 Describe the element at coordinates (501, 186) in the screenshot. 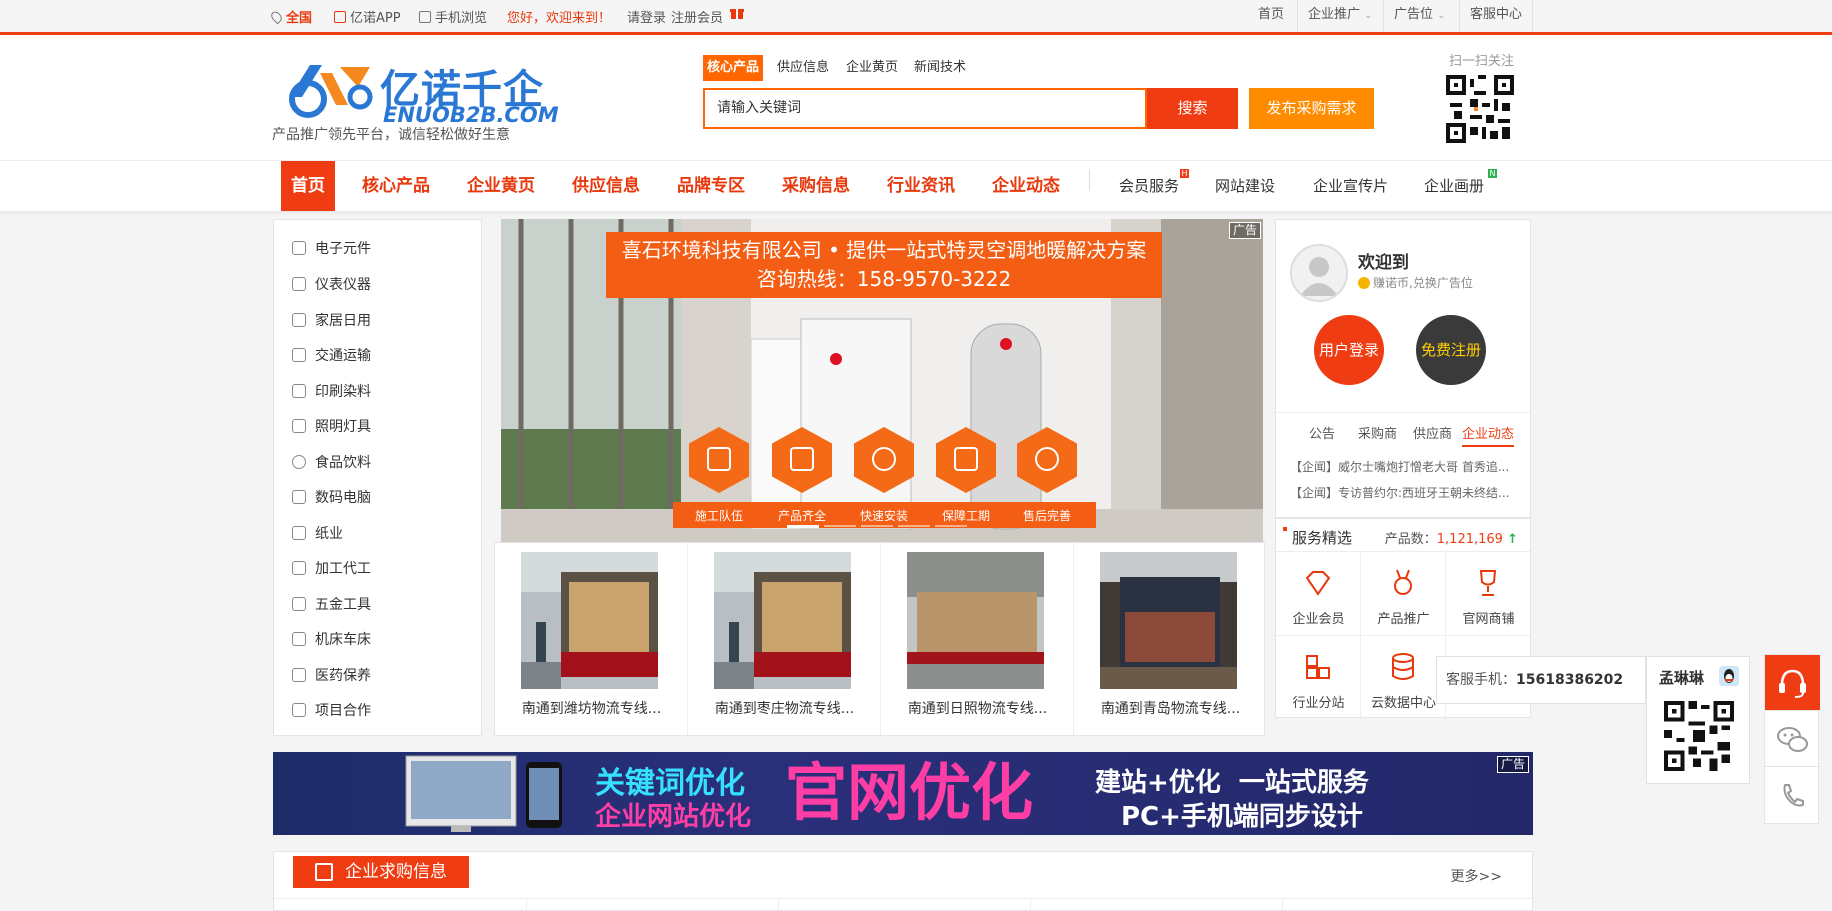

I see `nav-yellow-pages: 企业黄页` at that location.